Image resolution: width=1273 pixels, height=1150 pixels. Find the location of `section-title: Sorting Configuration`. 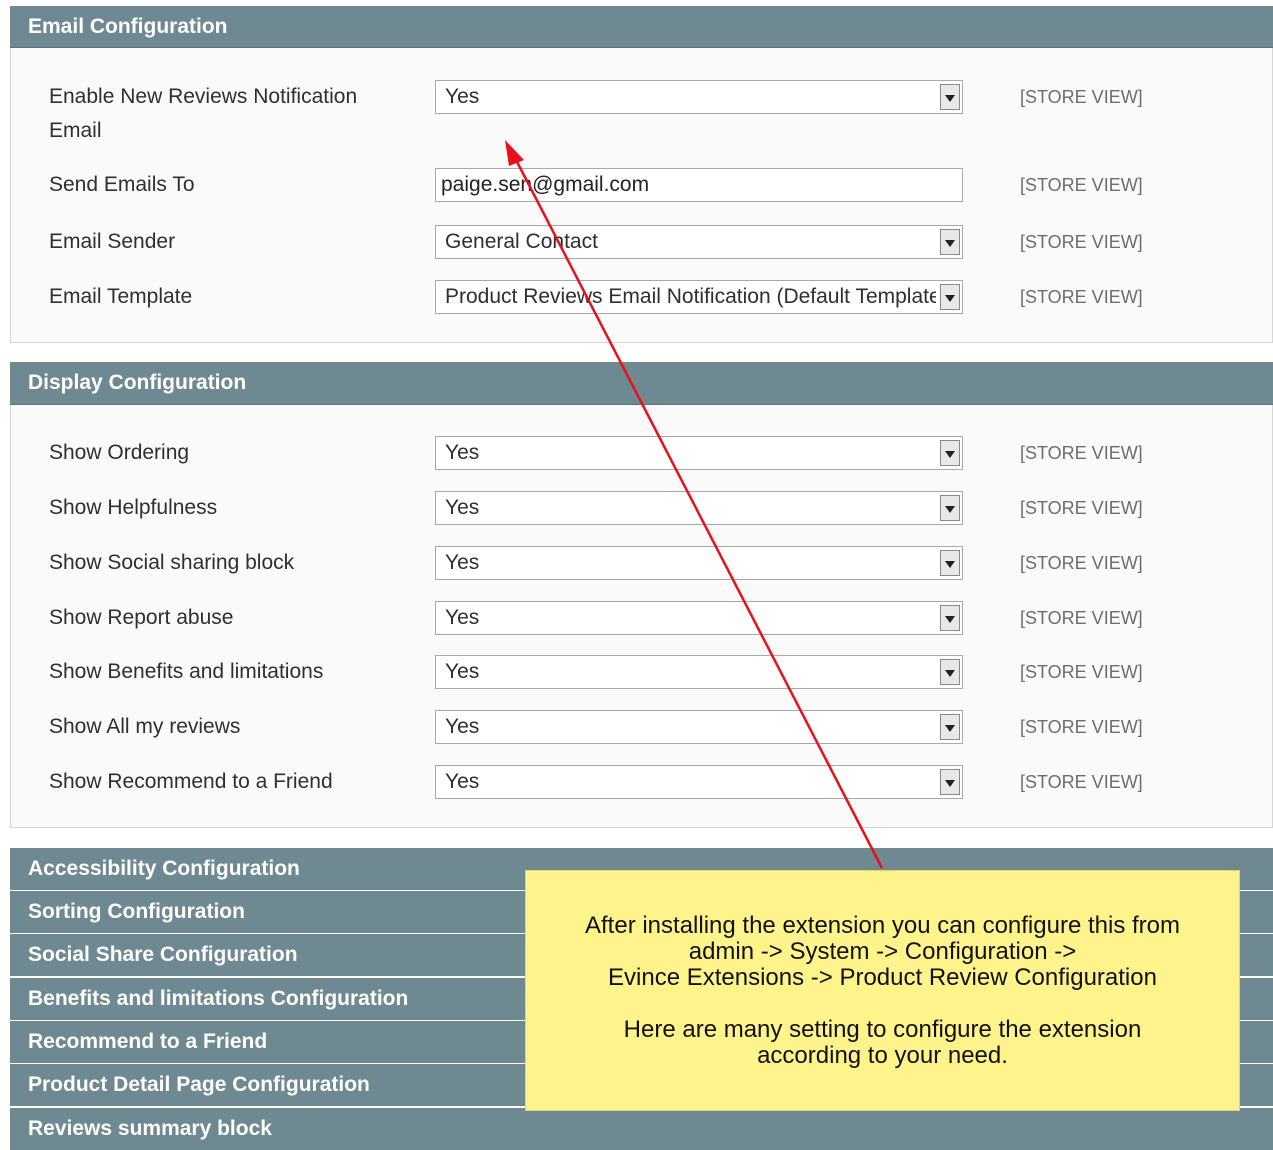

section-title: Sorting Configuration is located at coordinates (136, 911).